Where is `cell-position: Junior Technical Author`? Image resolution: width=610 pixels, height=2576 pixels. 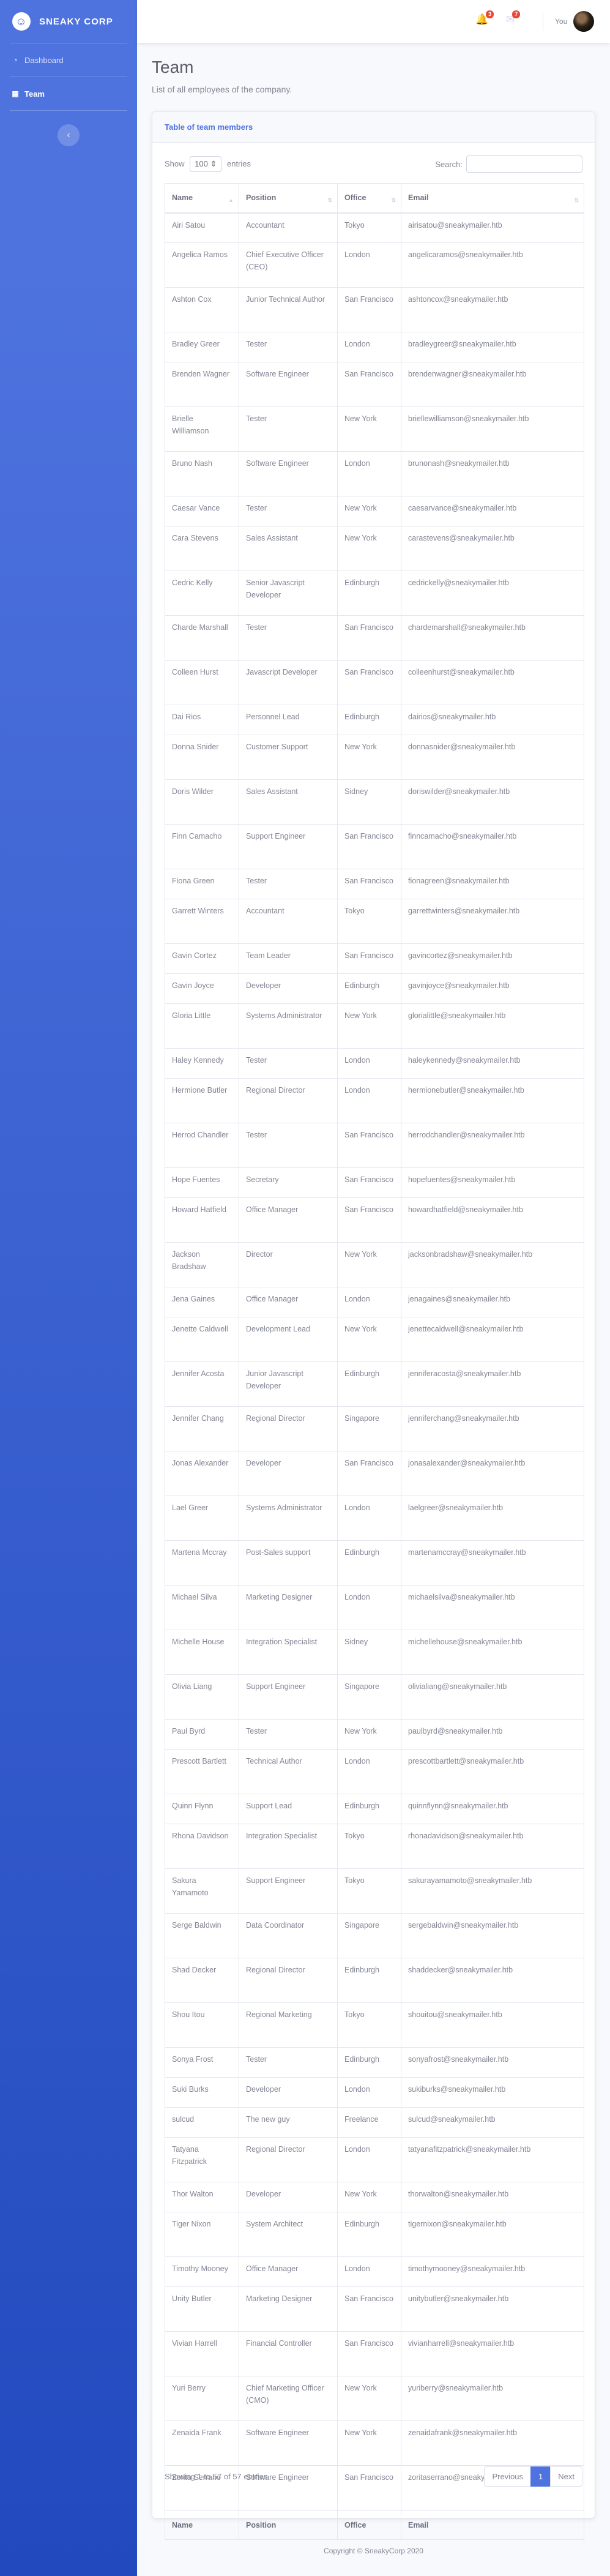 cell-position: Junior Technical Author is located at coordinates (288, 310).